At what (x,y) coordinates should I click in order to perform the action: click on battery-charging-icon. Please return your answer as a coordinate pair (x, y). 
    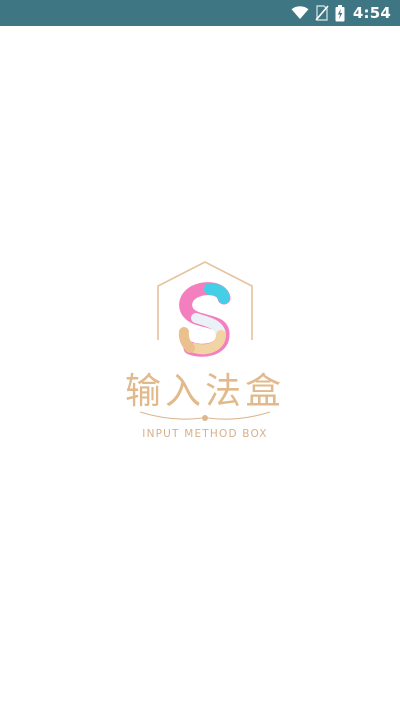
    Looking at the image, I should click on (340, 13).